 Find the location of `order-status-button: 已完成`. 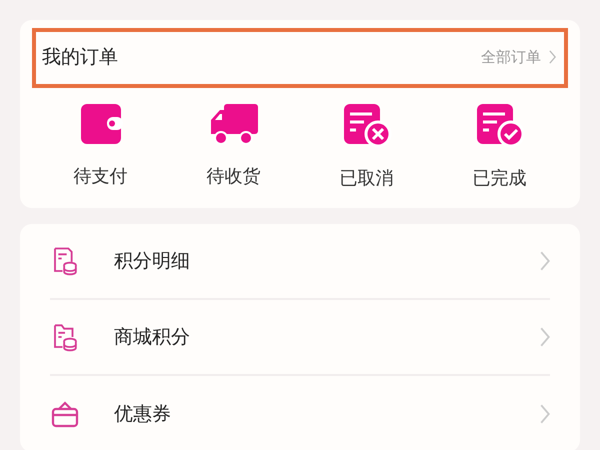

order-status-button: 已完成 is located at coordinates (499, 146).